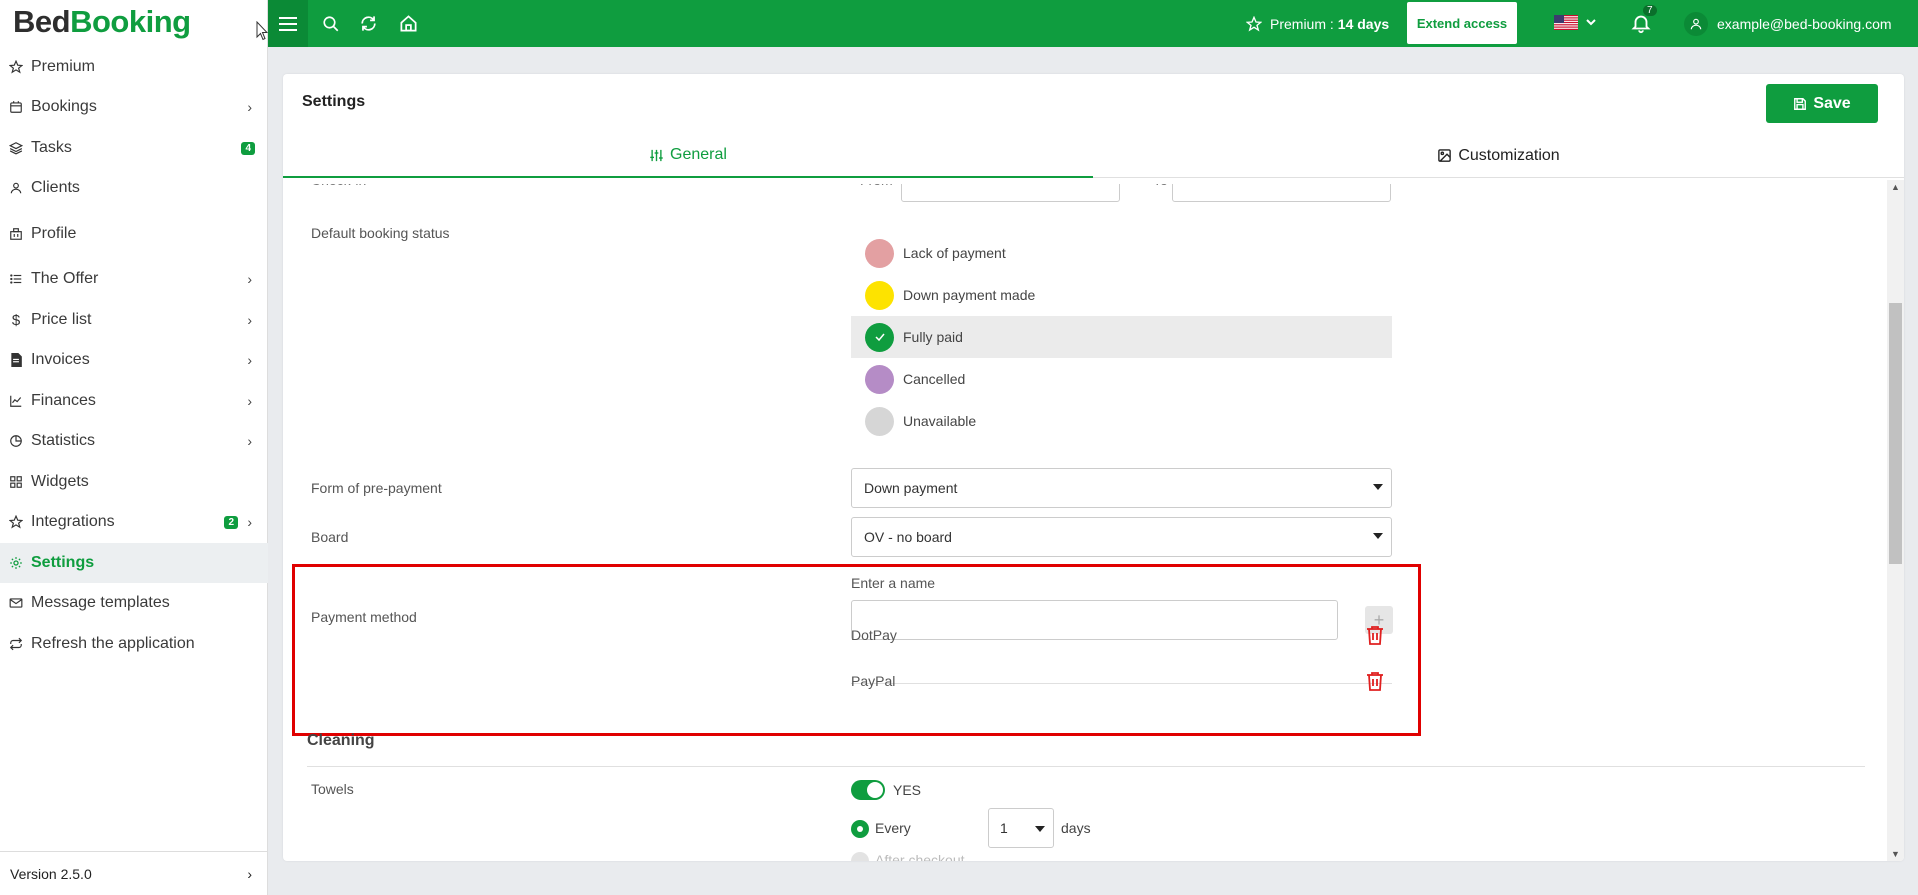  Describe the element at coordinates (940, 421) in the screenshot. I see `status-option-label: Unavailable` at that location.